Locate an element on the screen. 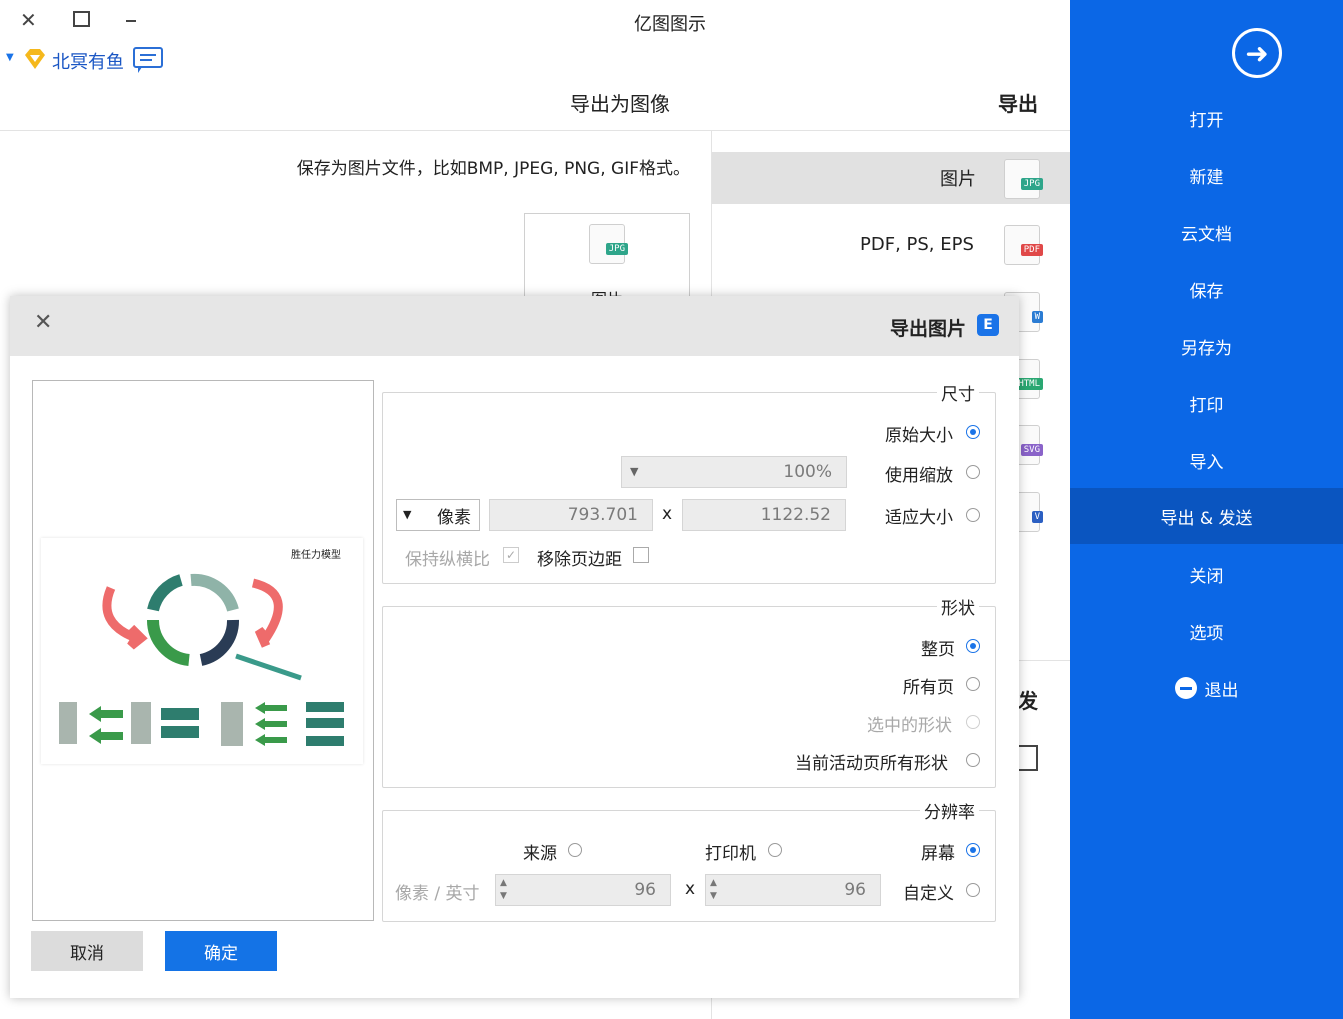  radio-screen is located at coordinates (973, 850).